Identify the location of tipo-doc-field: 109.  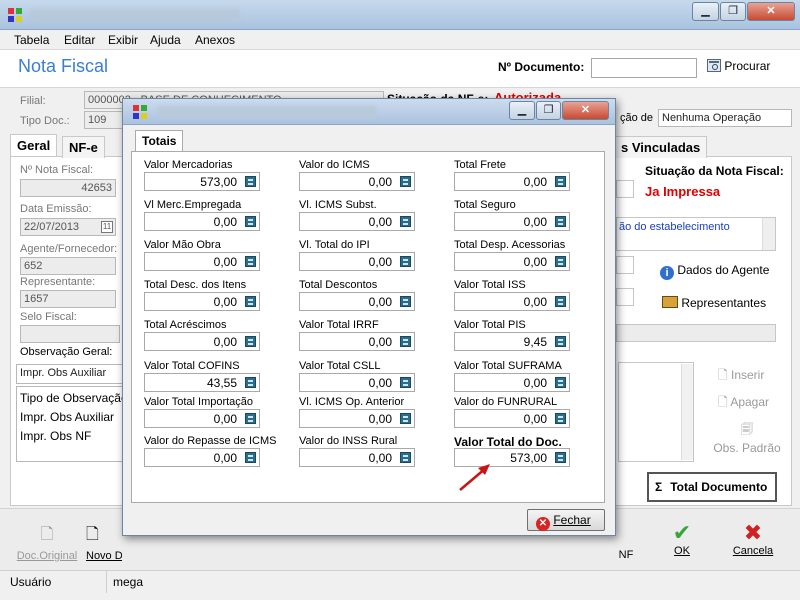
(104, 120).